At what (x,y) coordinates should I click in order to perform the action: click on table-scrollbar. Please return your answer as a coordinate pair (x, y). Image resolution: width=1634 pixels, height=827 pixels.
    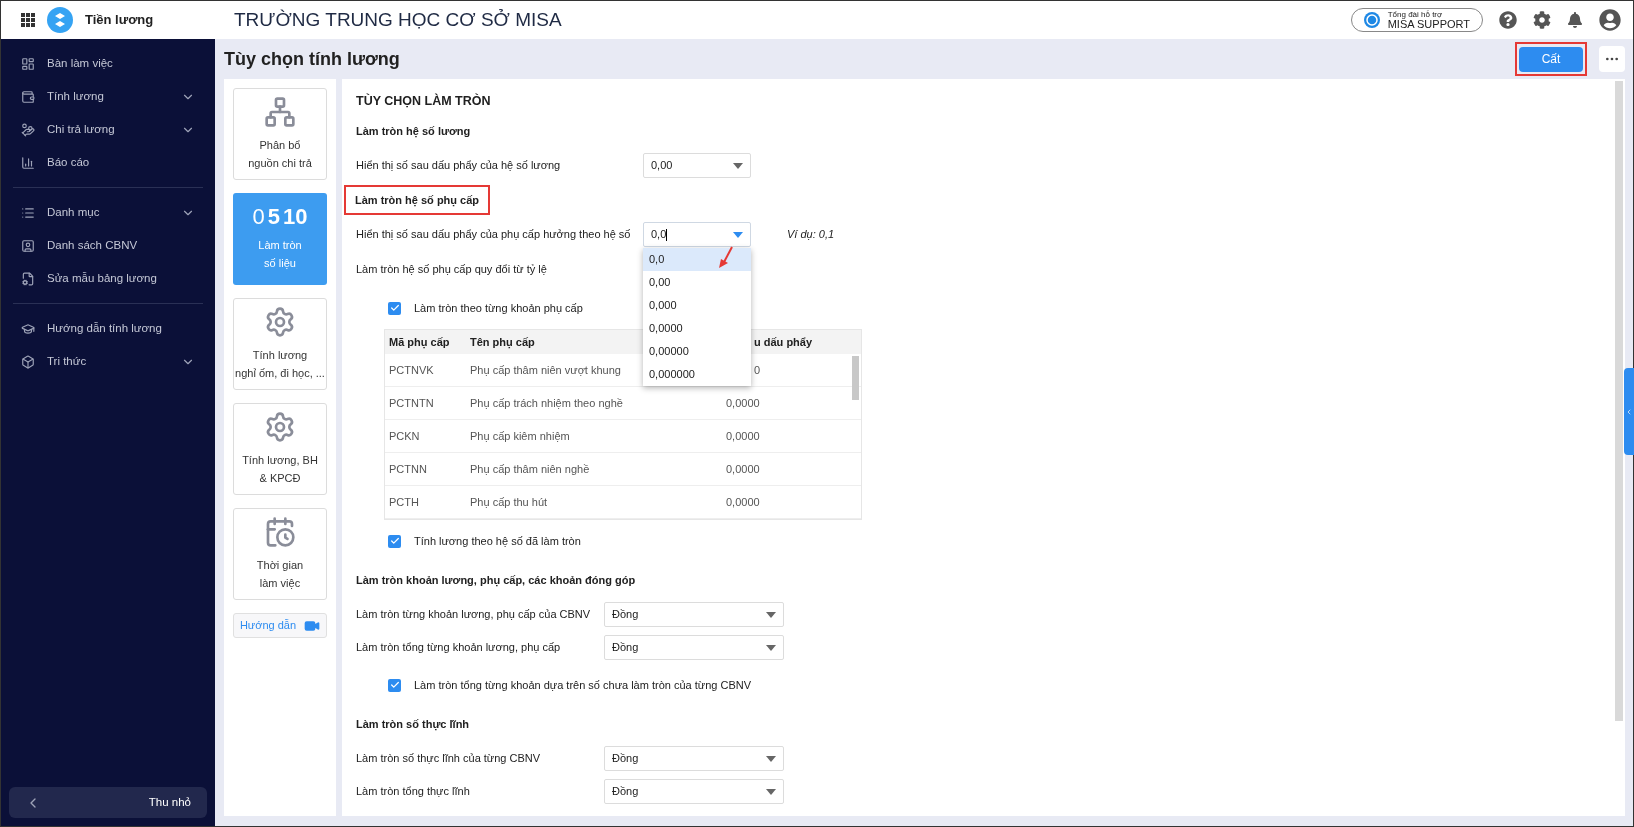
    Looking at the image, I should click on (855, 378).